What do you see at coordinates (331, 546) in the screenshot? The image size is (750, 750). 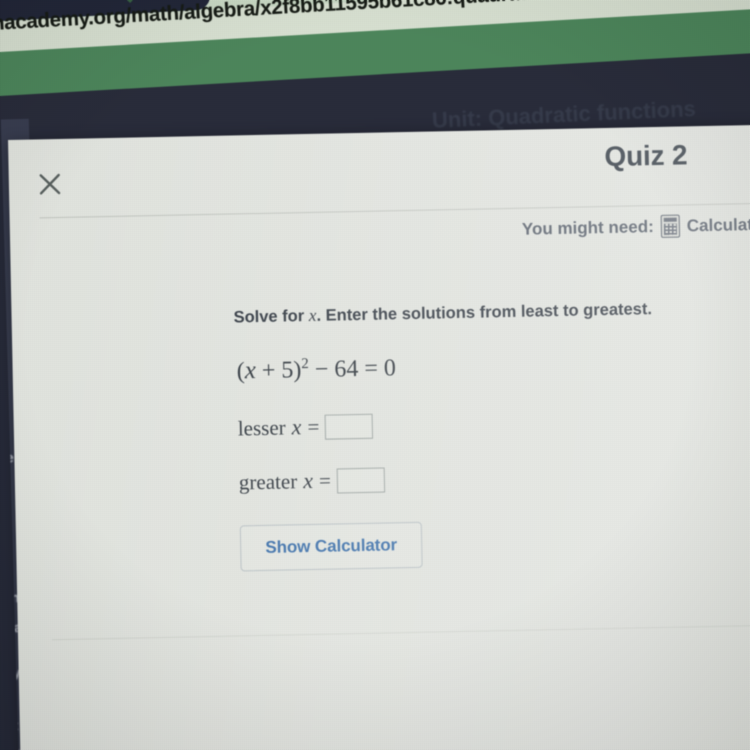 I see `show-calculator-button: Show Calculator` at bounding box center [331, 546].